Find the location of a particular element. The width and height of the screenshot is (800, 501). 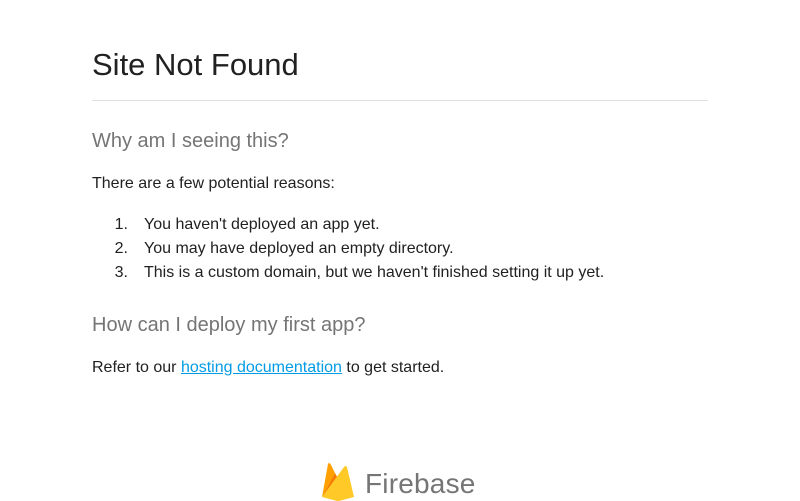

list-item-number: 2. is located at coordinates (121, 248).